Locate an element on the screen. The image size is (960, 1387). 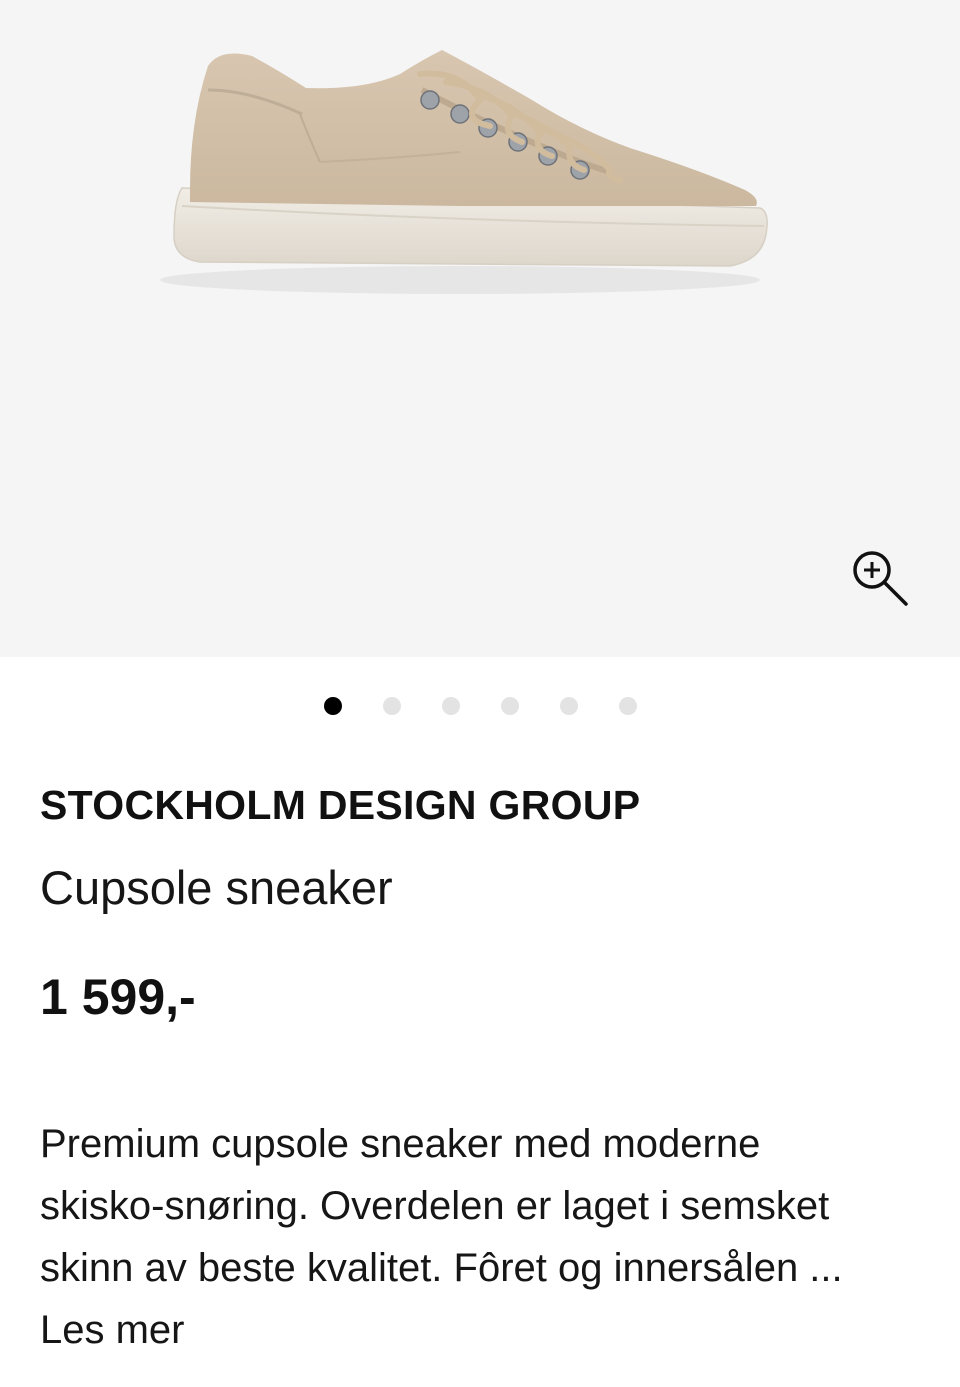
brand-name: STOCKHOLM DESIGN GROUP is located at coordinates (480, 805).